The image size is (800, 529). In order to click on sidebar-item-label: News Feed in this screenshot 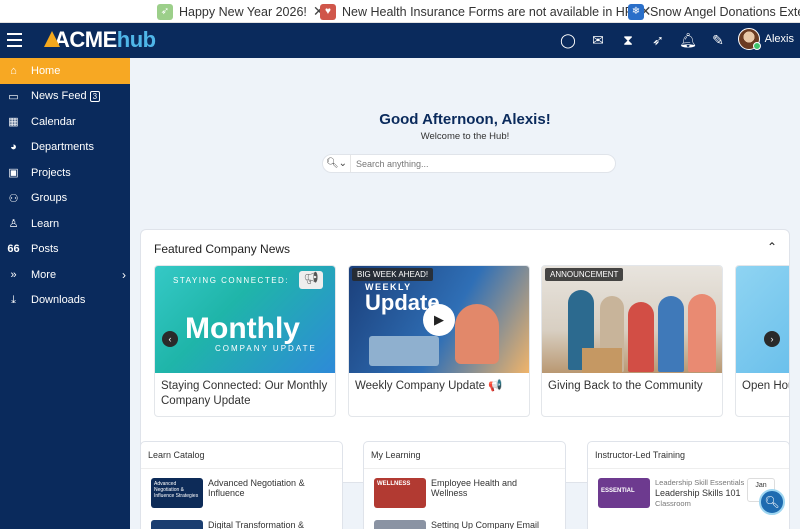, I will do `click(59, 96)`.